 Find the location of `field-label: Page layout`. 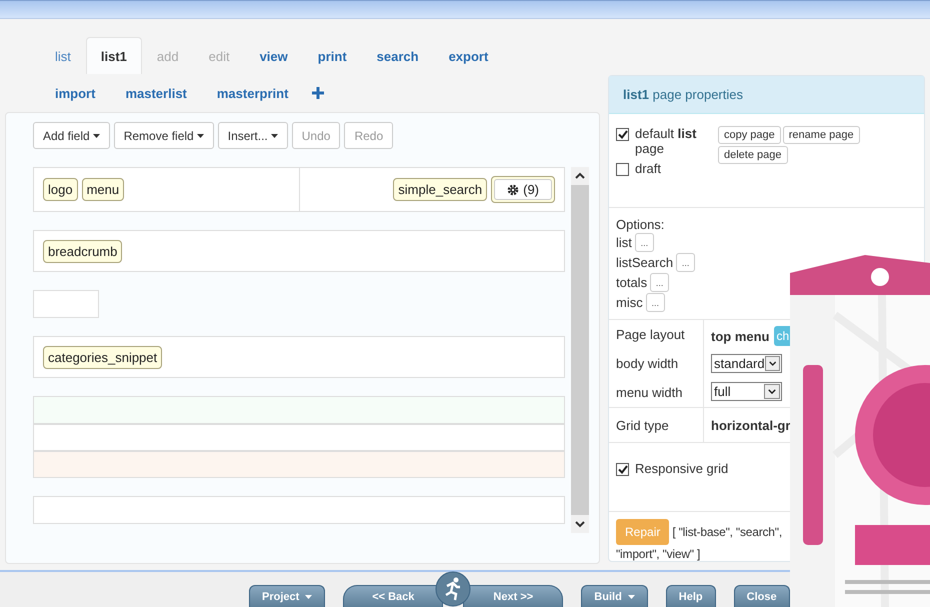

field-label: Page layout is located at coordinates (651, 334).